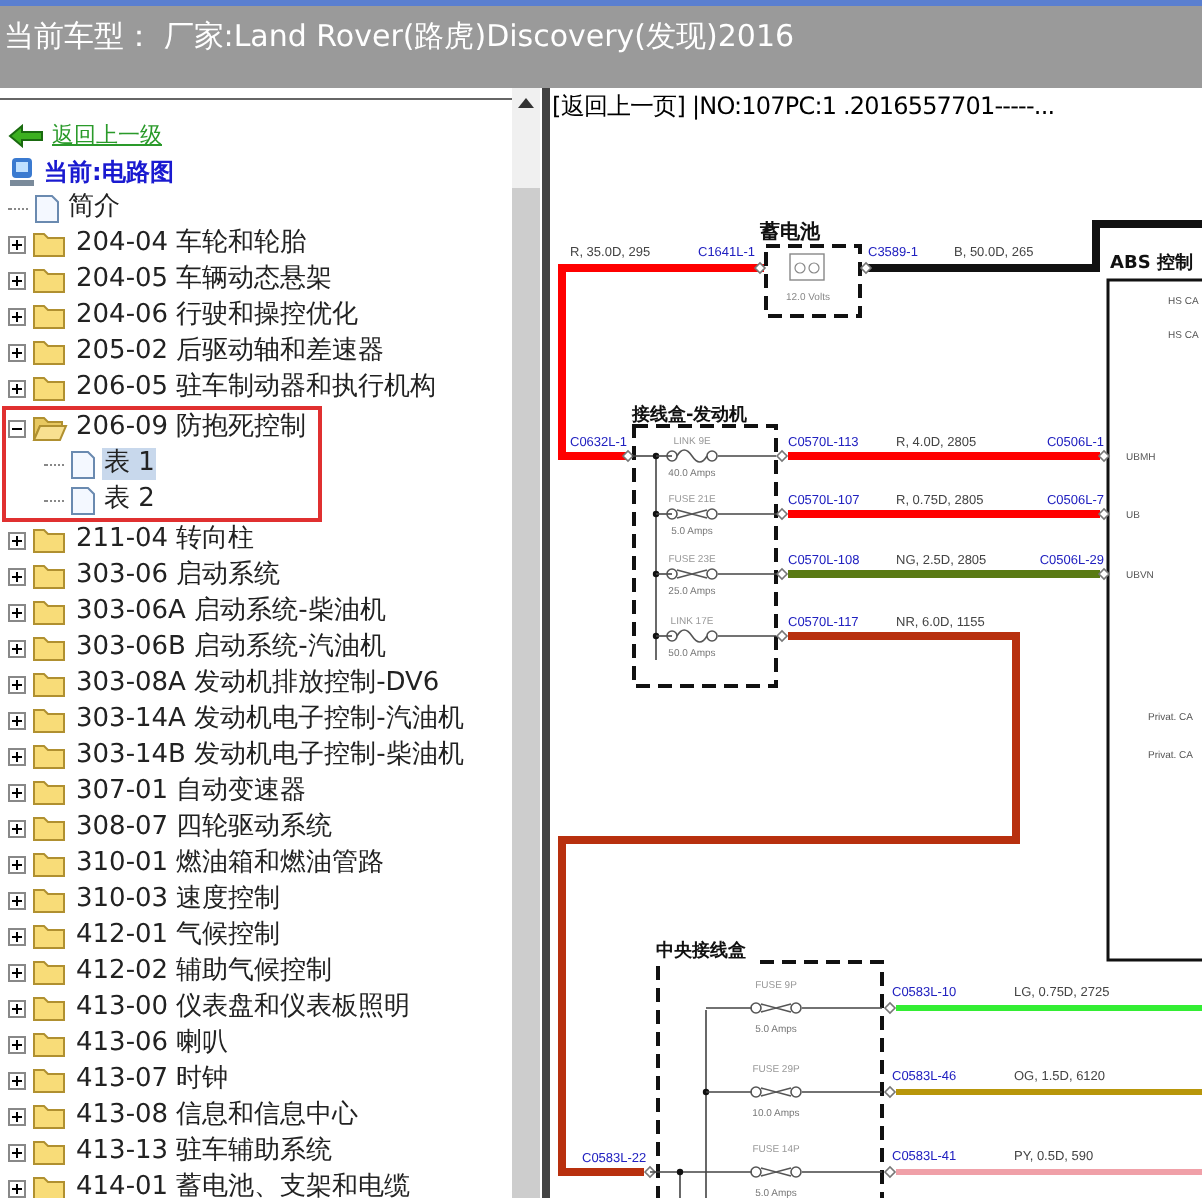 This screenshot has height=1198, width=1202. Describe the element at coordinates (231, 648) in the screenshot. I see `tree-item-label: 303-06B 启动系统-汽油机` at that location.